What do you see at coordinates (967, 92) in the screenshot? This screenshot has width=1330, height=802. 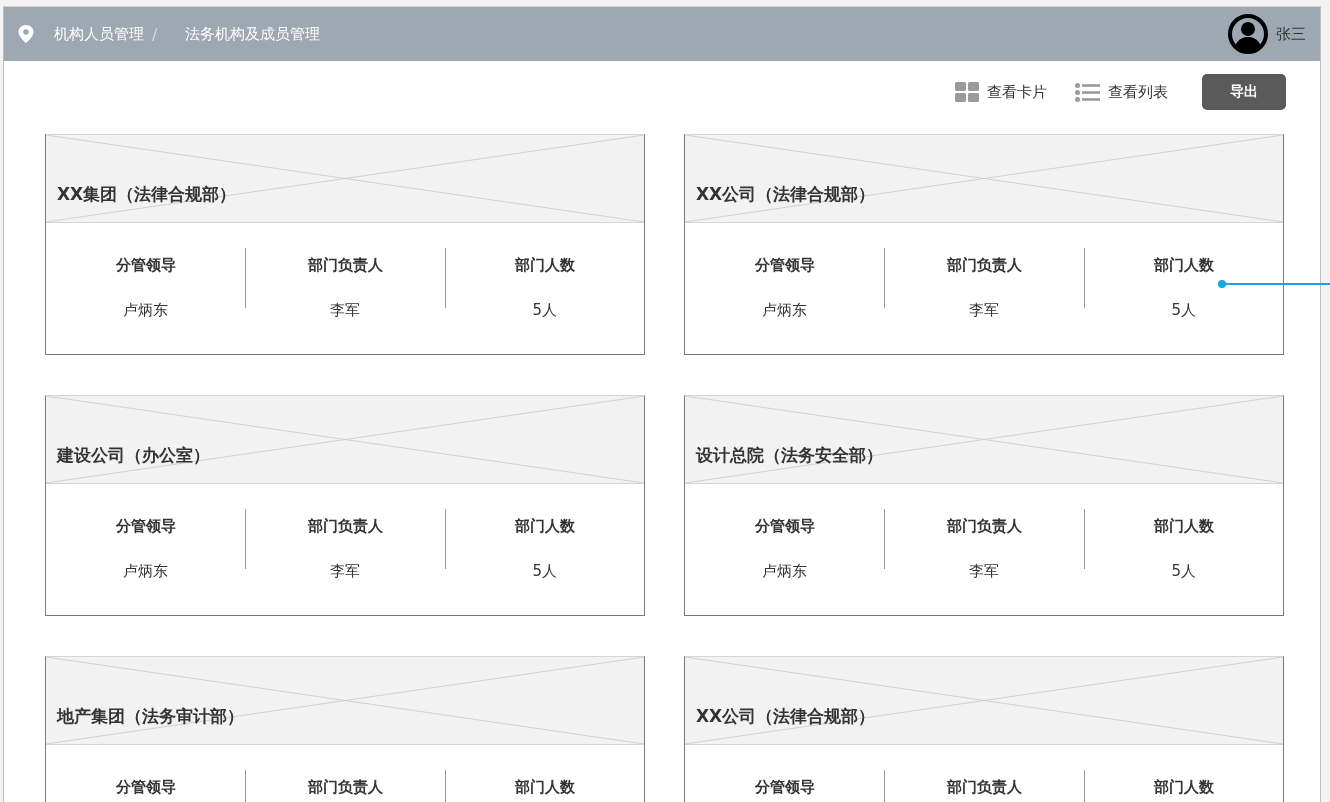 I see `grid-icon` at bounding box center [967, 92].